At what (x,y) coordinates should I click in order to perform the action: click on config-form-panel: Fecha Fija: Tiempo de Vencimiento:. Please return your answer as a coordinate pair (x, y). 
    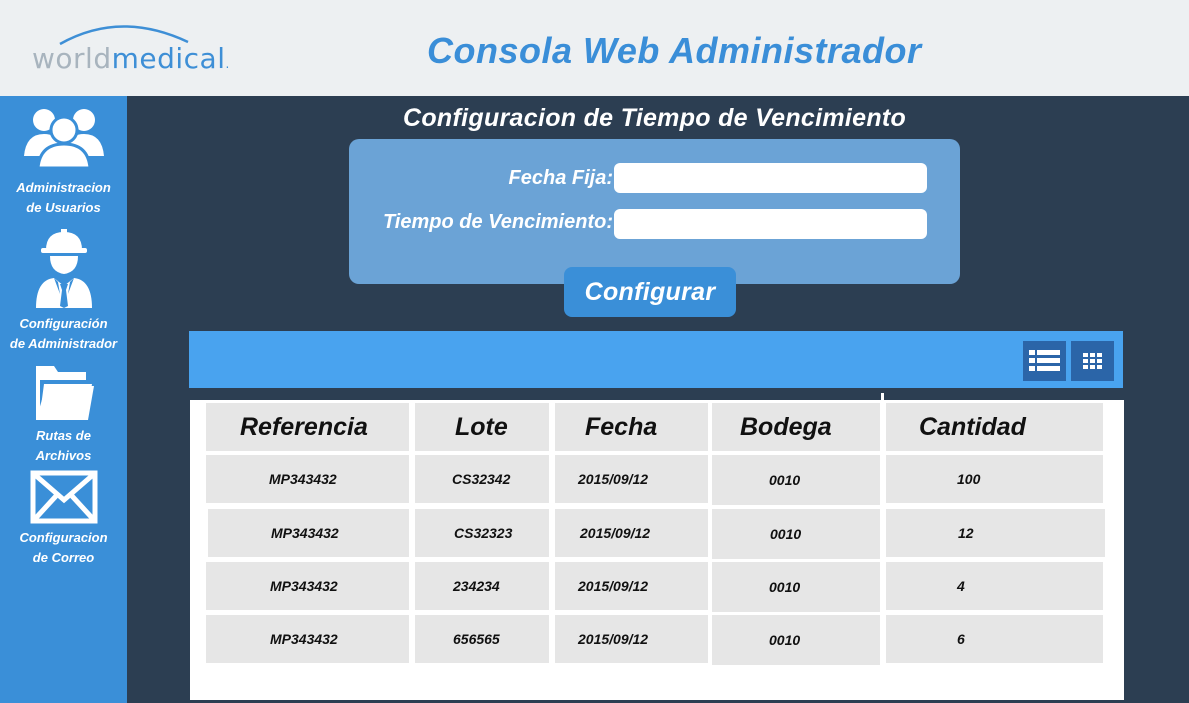
    Looking at the image, I should click on (654, 211).